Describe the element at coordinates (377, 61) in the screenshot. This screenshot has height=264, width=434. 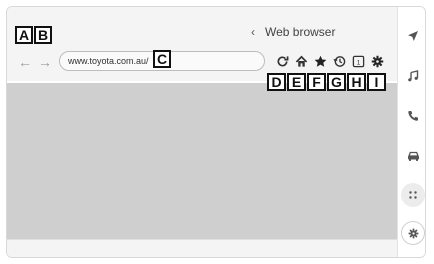
I see `gear-icon` at that location.